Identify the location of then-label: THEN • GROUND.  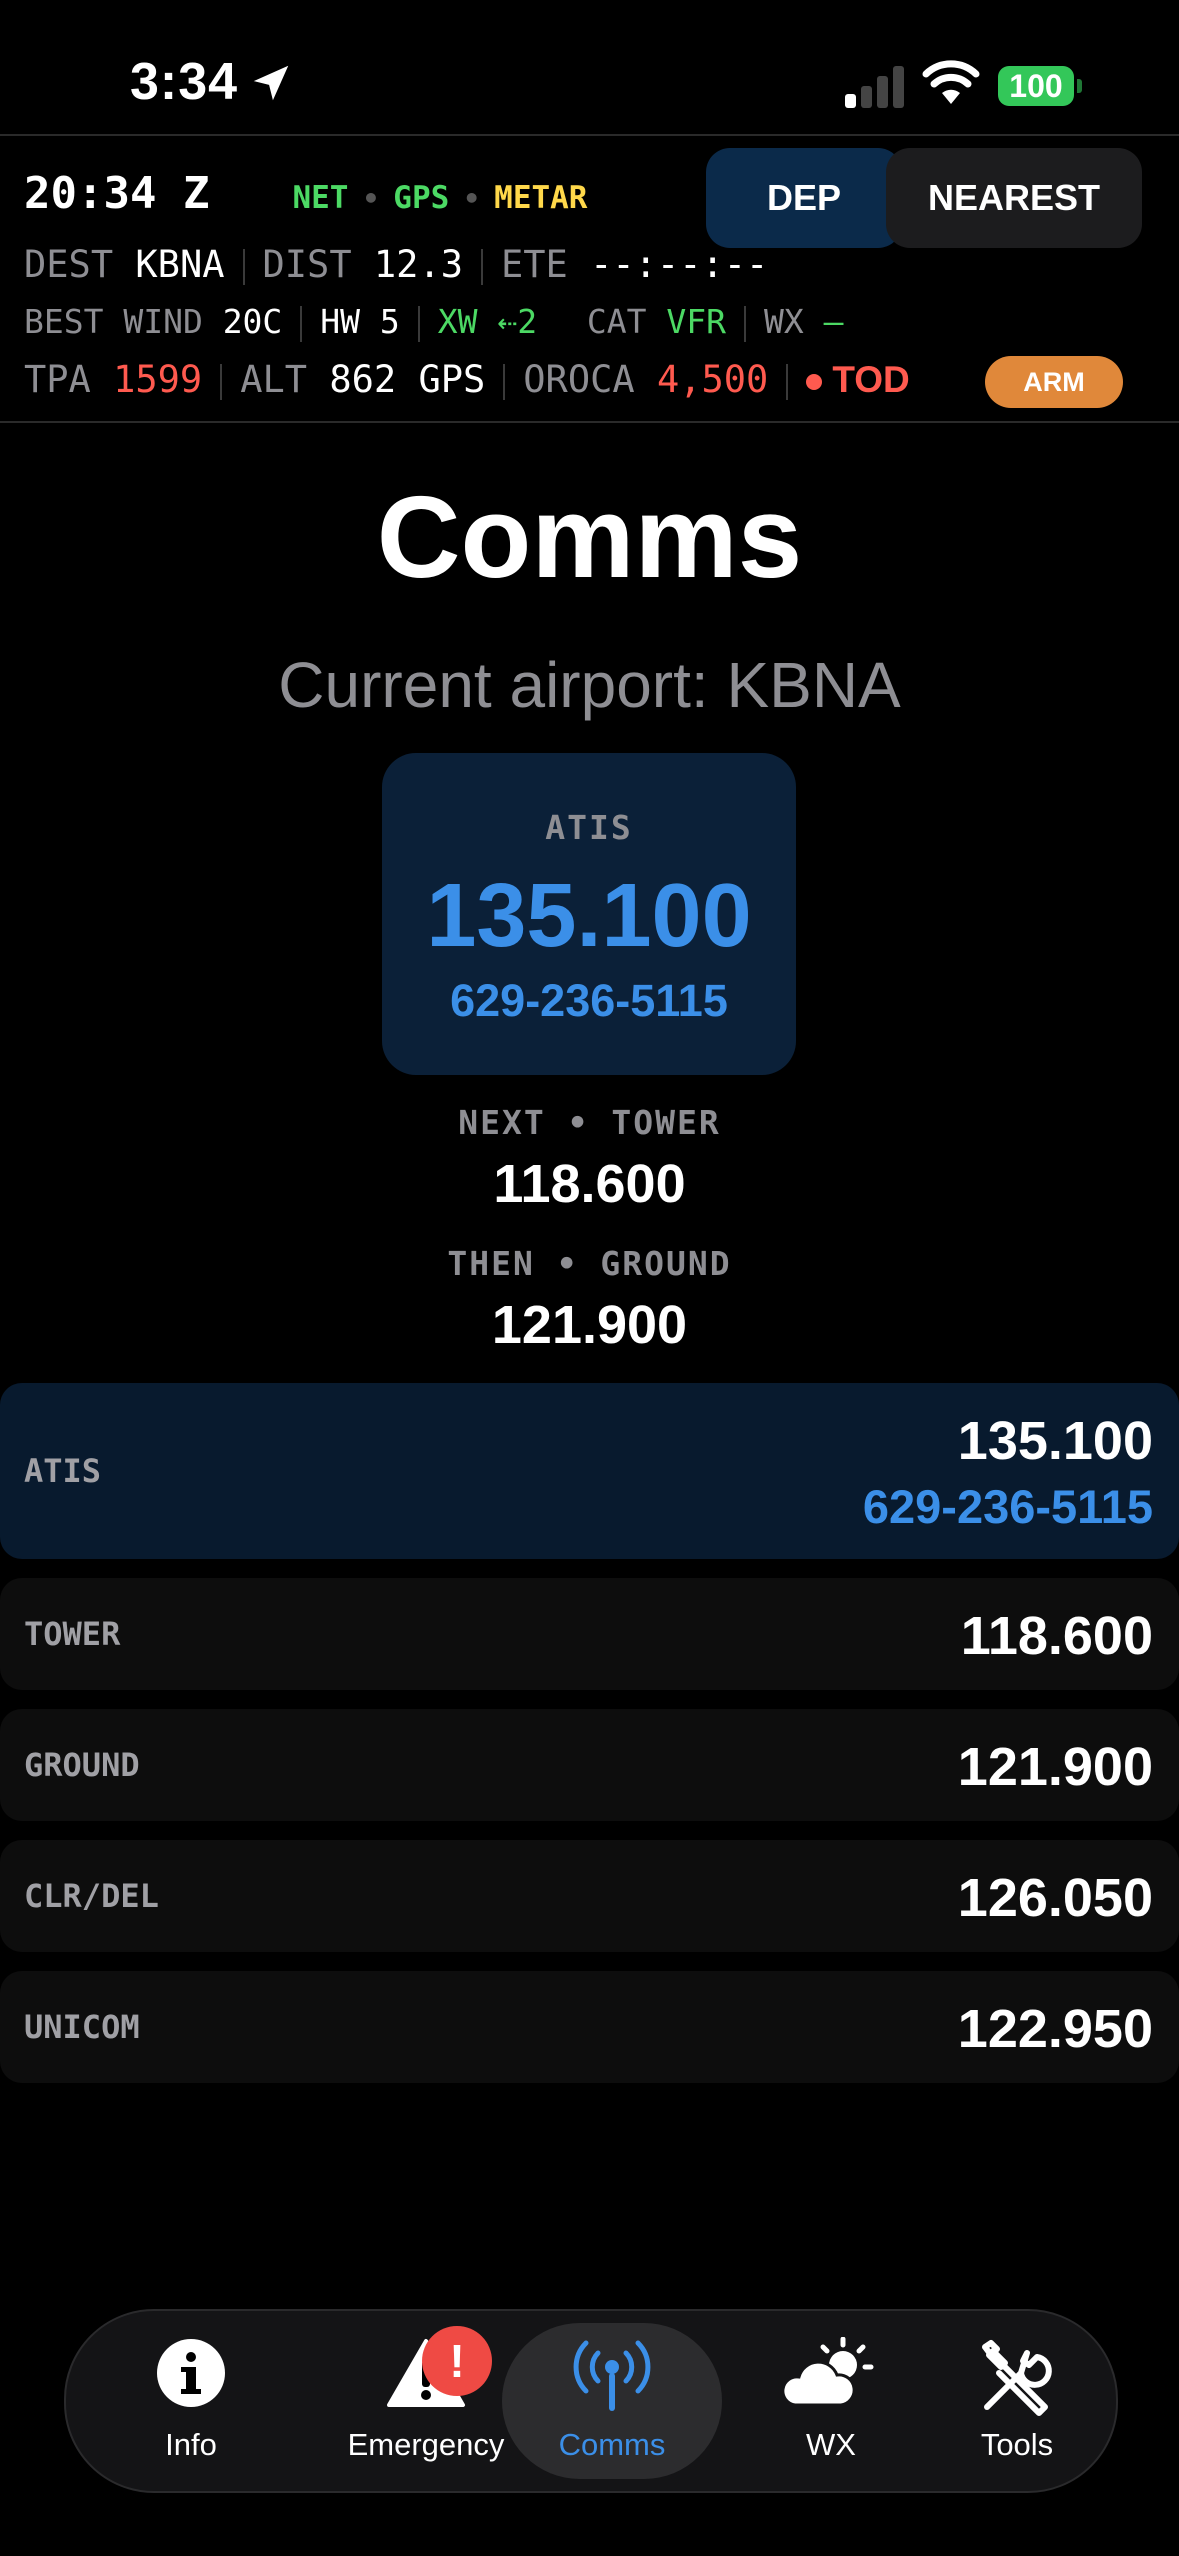
(589, 1263).